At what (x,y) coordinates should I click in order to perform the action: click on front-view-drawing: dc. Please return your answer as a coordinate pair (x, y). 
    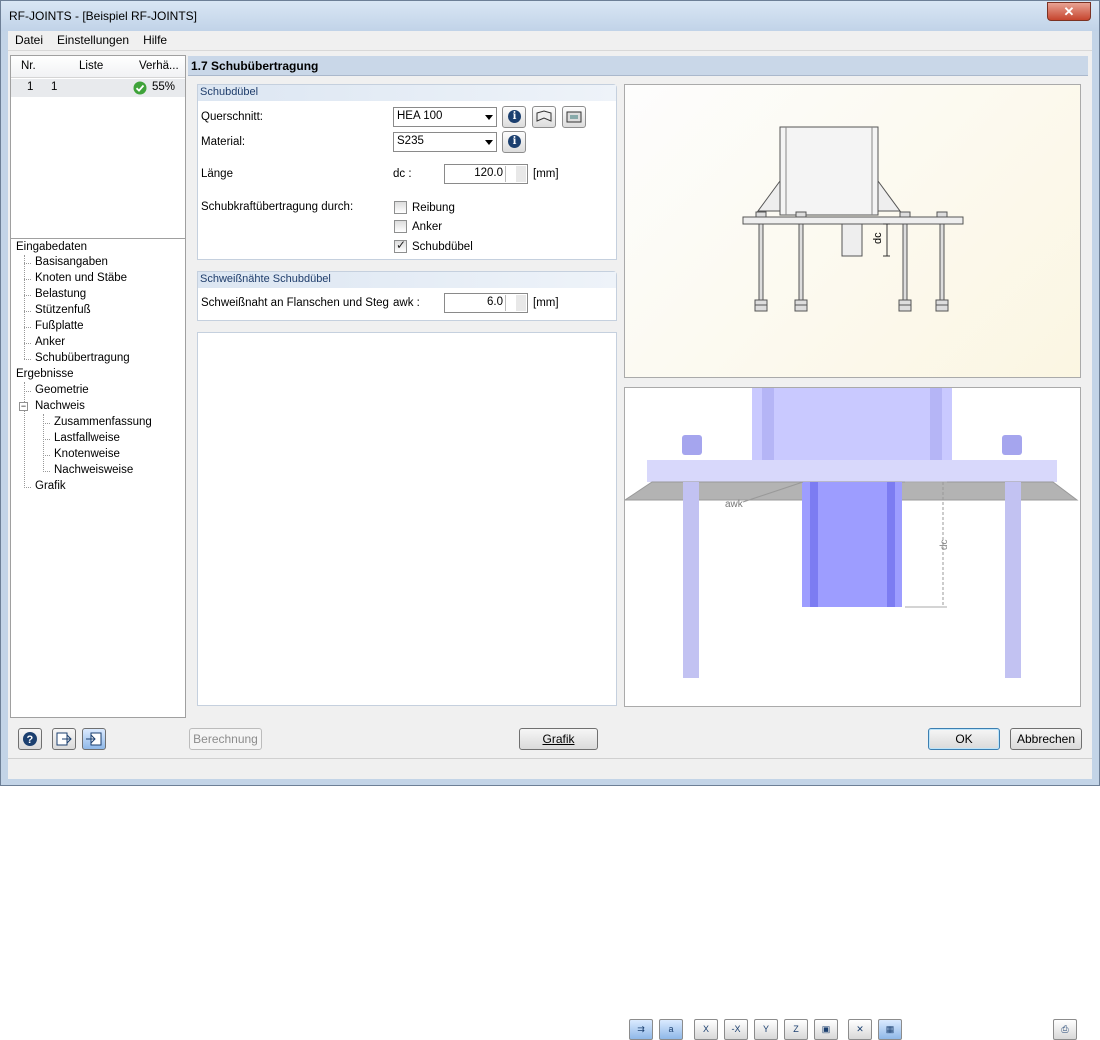
    Looking at the image, I should click on (853, 219).